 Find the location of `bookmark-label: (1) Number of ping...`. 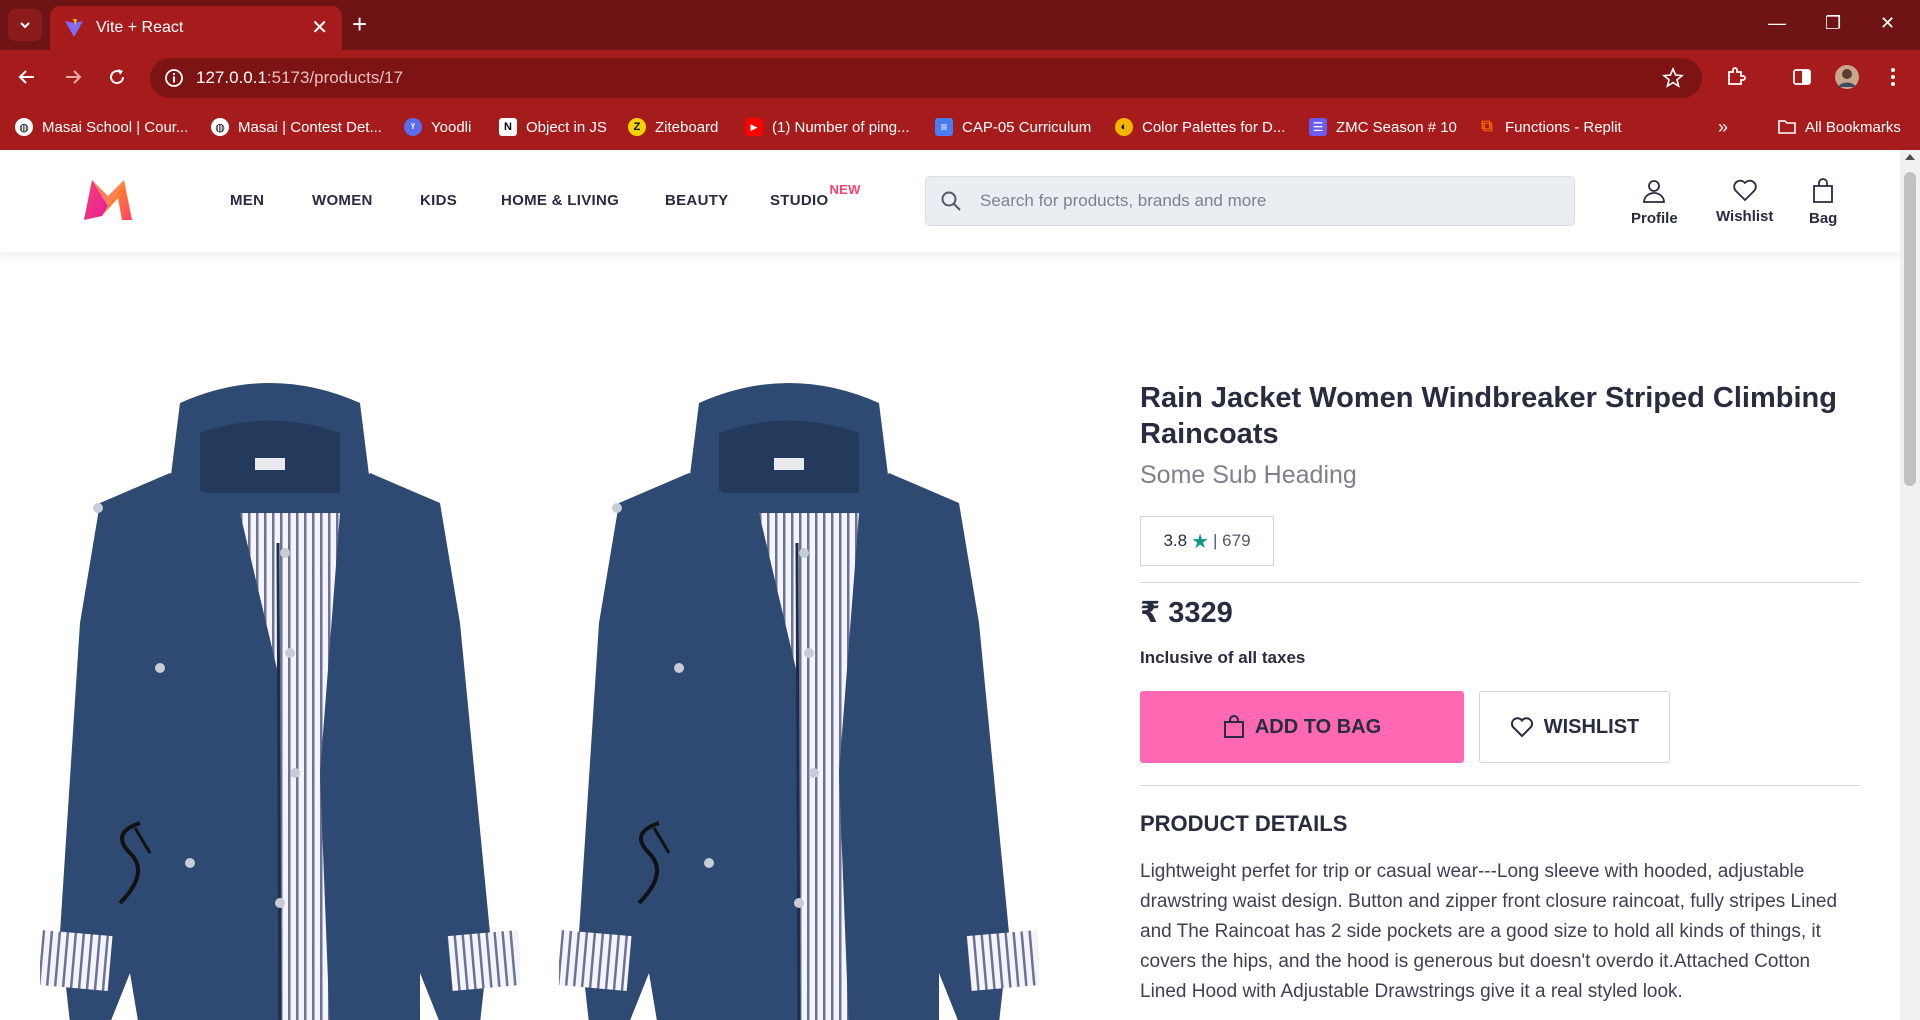

bookmark-label: (1) Number of ping... is located at coordinates (841, 127).